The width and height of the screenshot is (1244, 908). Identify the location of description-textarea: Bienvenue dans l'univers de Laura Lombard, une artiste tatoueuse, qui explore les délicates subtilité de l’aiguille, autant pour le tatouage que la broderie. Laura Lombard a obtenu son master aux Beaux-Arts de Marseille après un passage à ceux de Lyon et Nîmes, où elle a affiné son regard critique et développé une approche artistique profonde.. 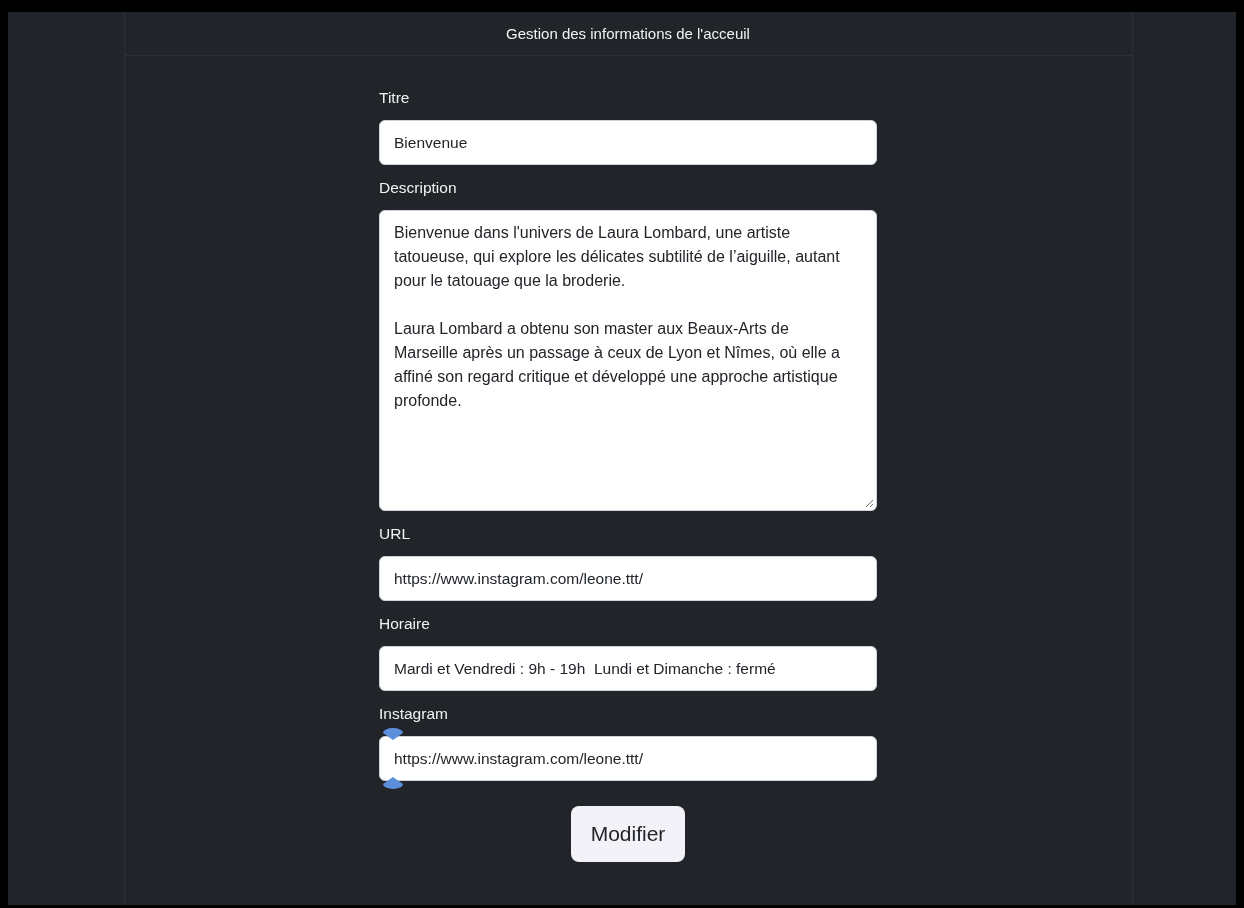
(628, 360).